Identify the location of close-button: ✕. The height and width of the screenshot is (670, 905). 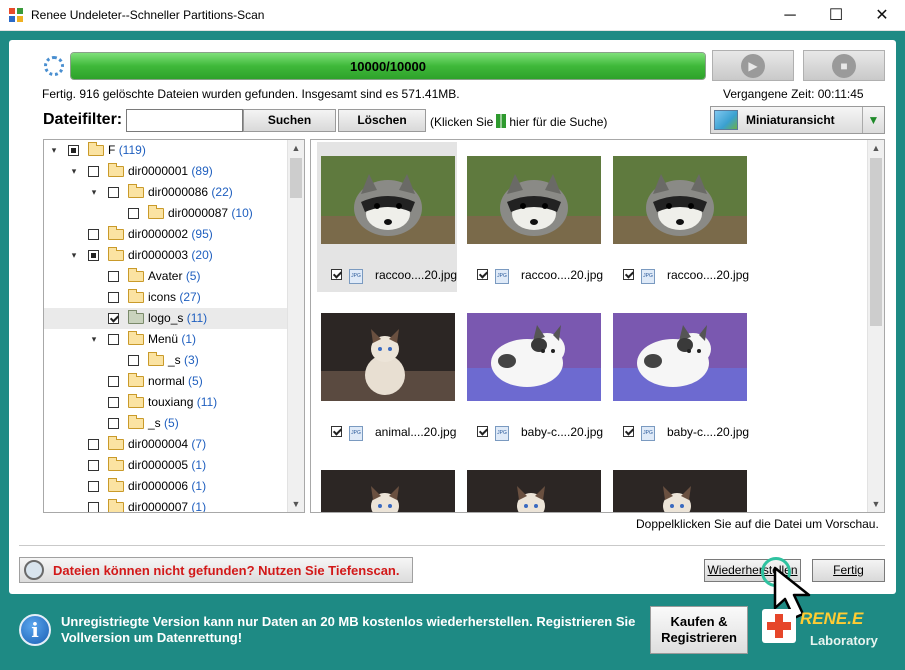
(882, 15).